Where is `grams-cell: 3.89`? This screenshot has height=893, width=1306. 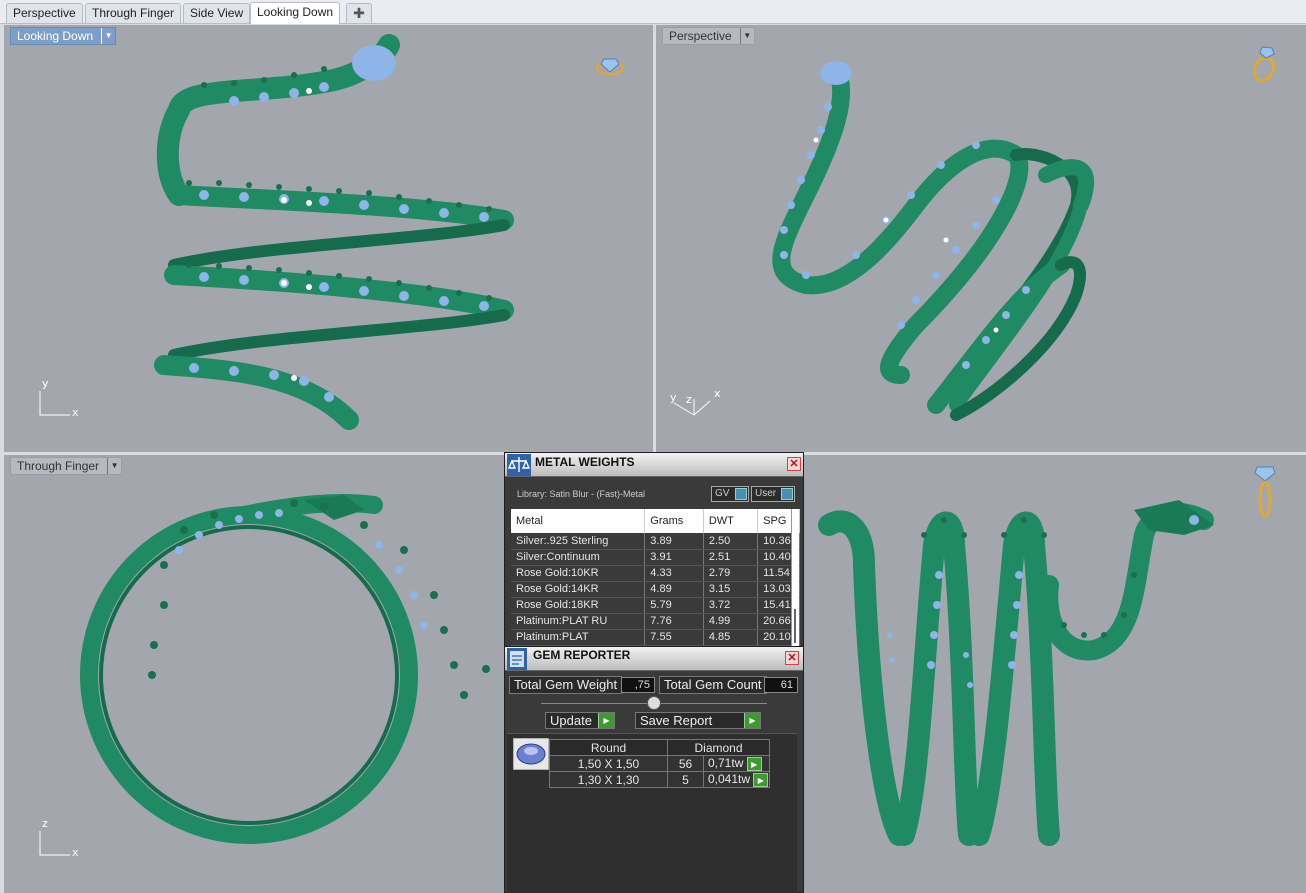
grams-cell: 3.89 is located at coordinates (674, 541).